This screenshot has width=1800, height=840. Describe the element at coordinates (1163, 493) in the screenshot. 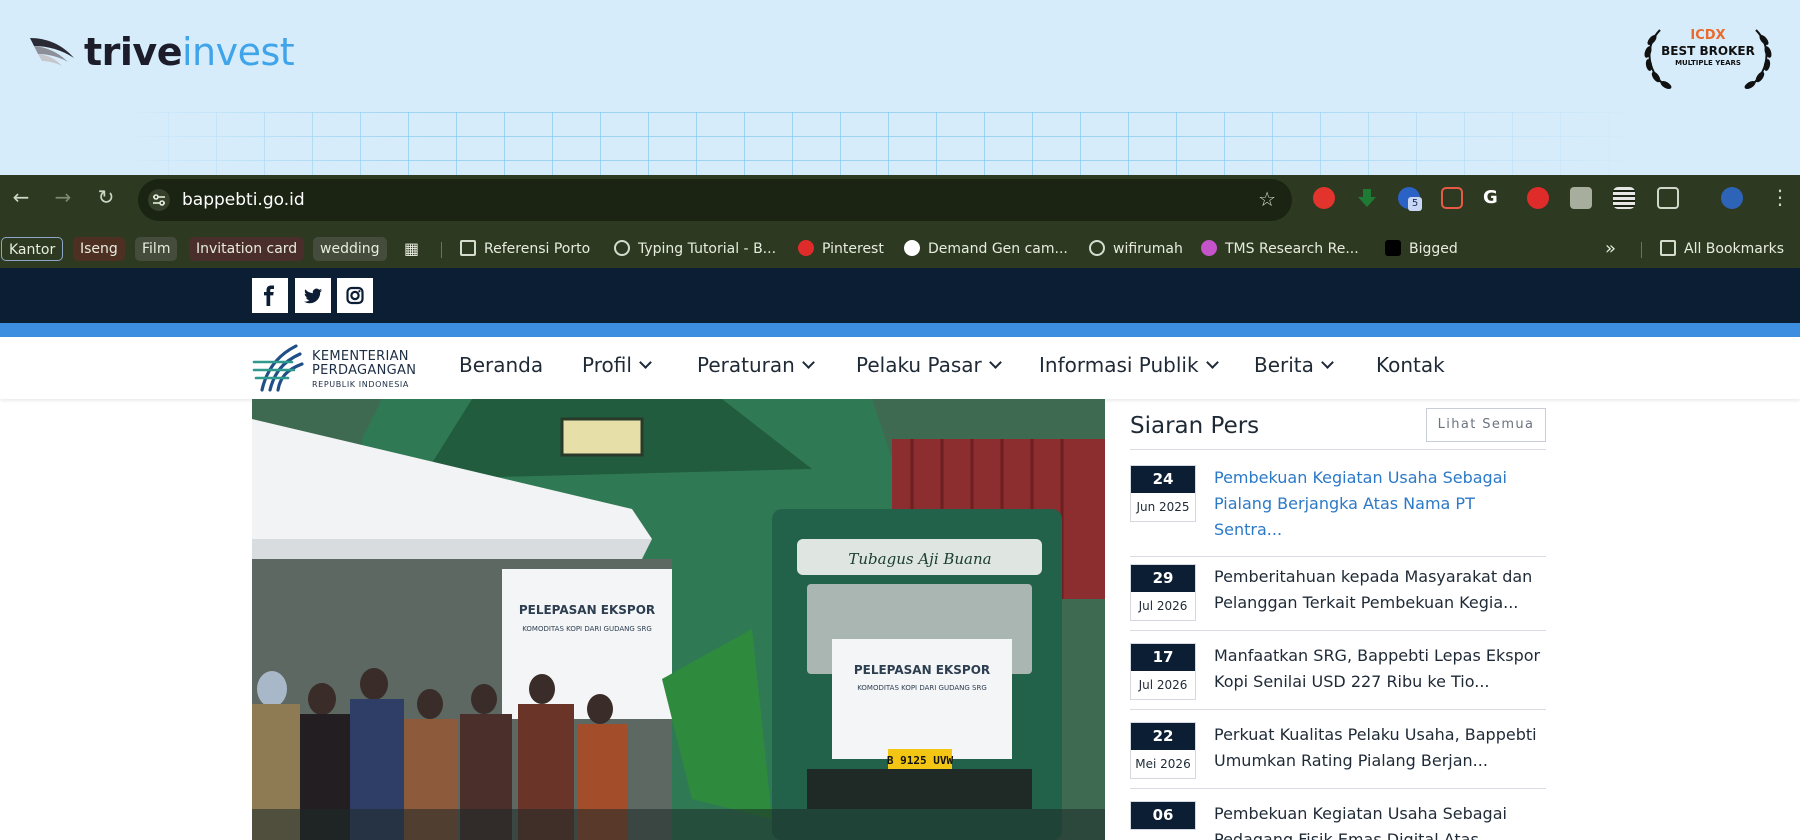

I see `date-badge: 24 Jun 2025` at that location.